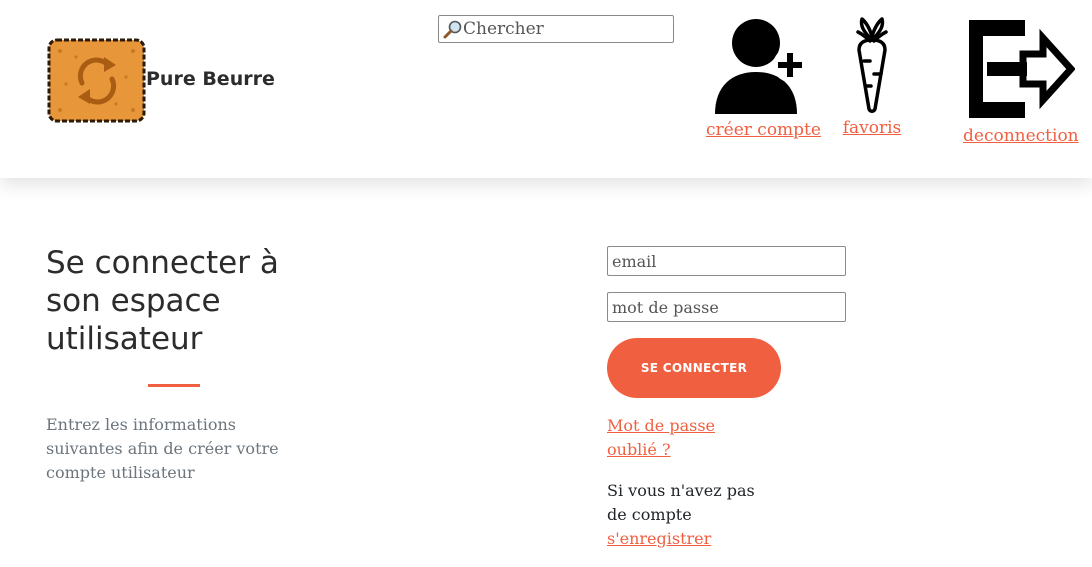  I want to click on favorites-link: favoris, so click(872, 128).